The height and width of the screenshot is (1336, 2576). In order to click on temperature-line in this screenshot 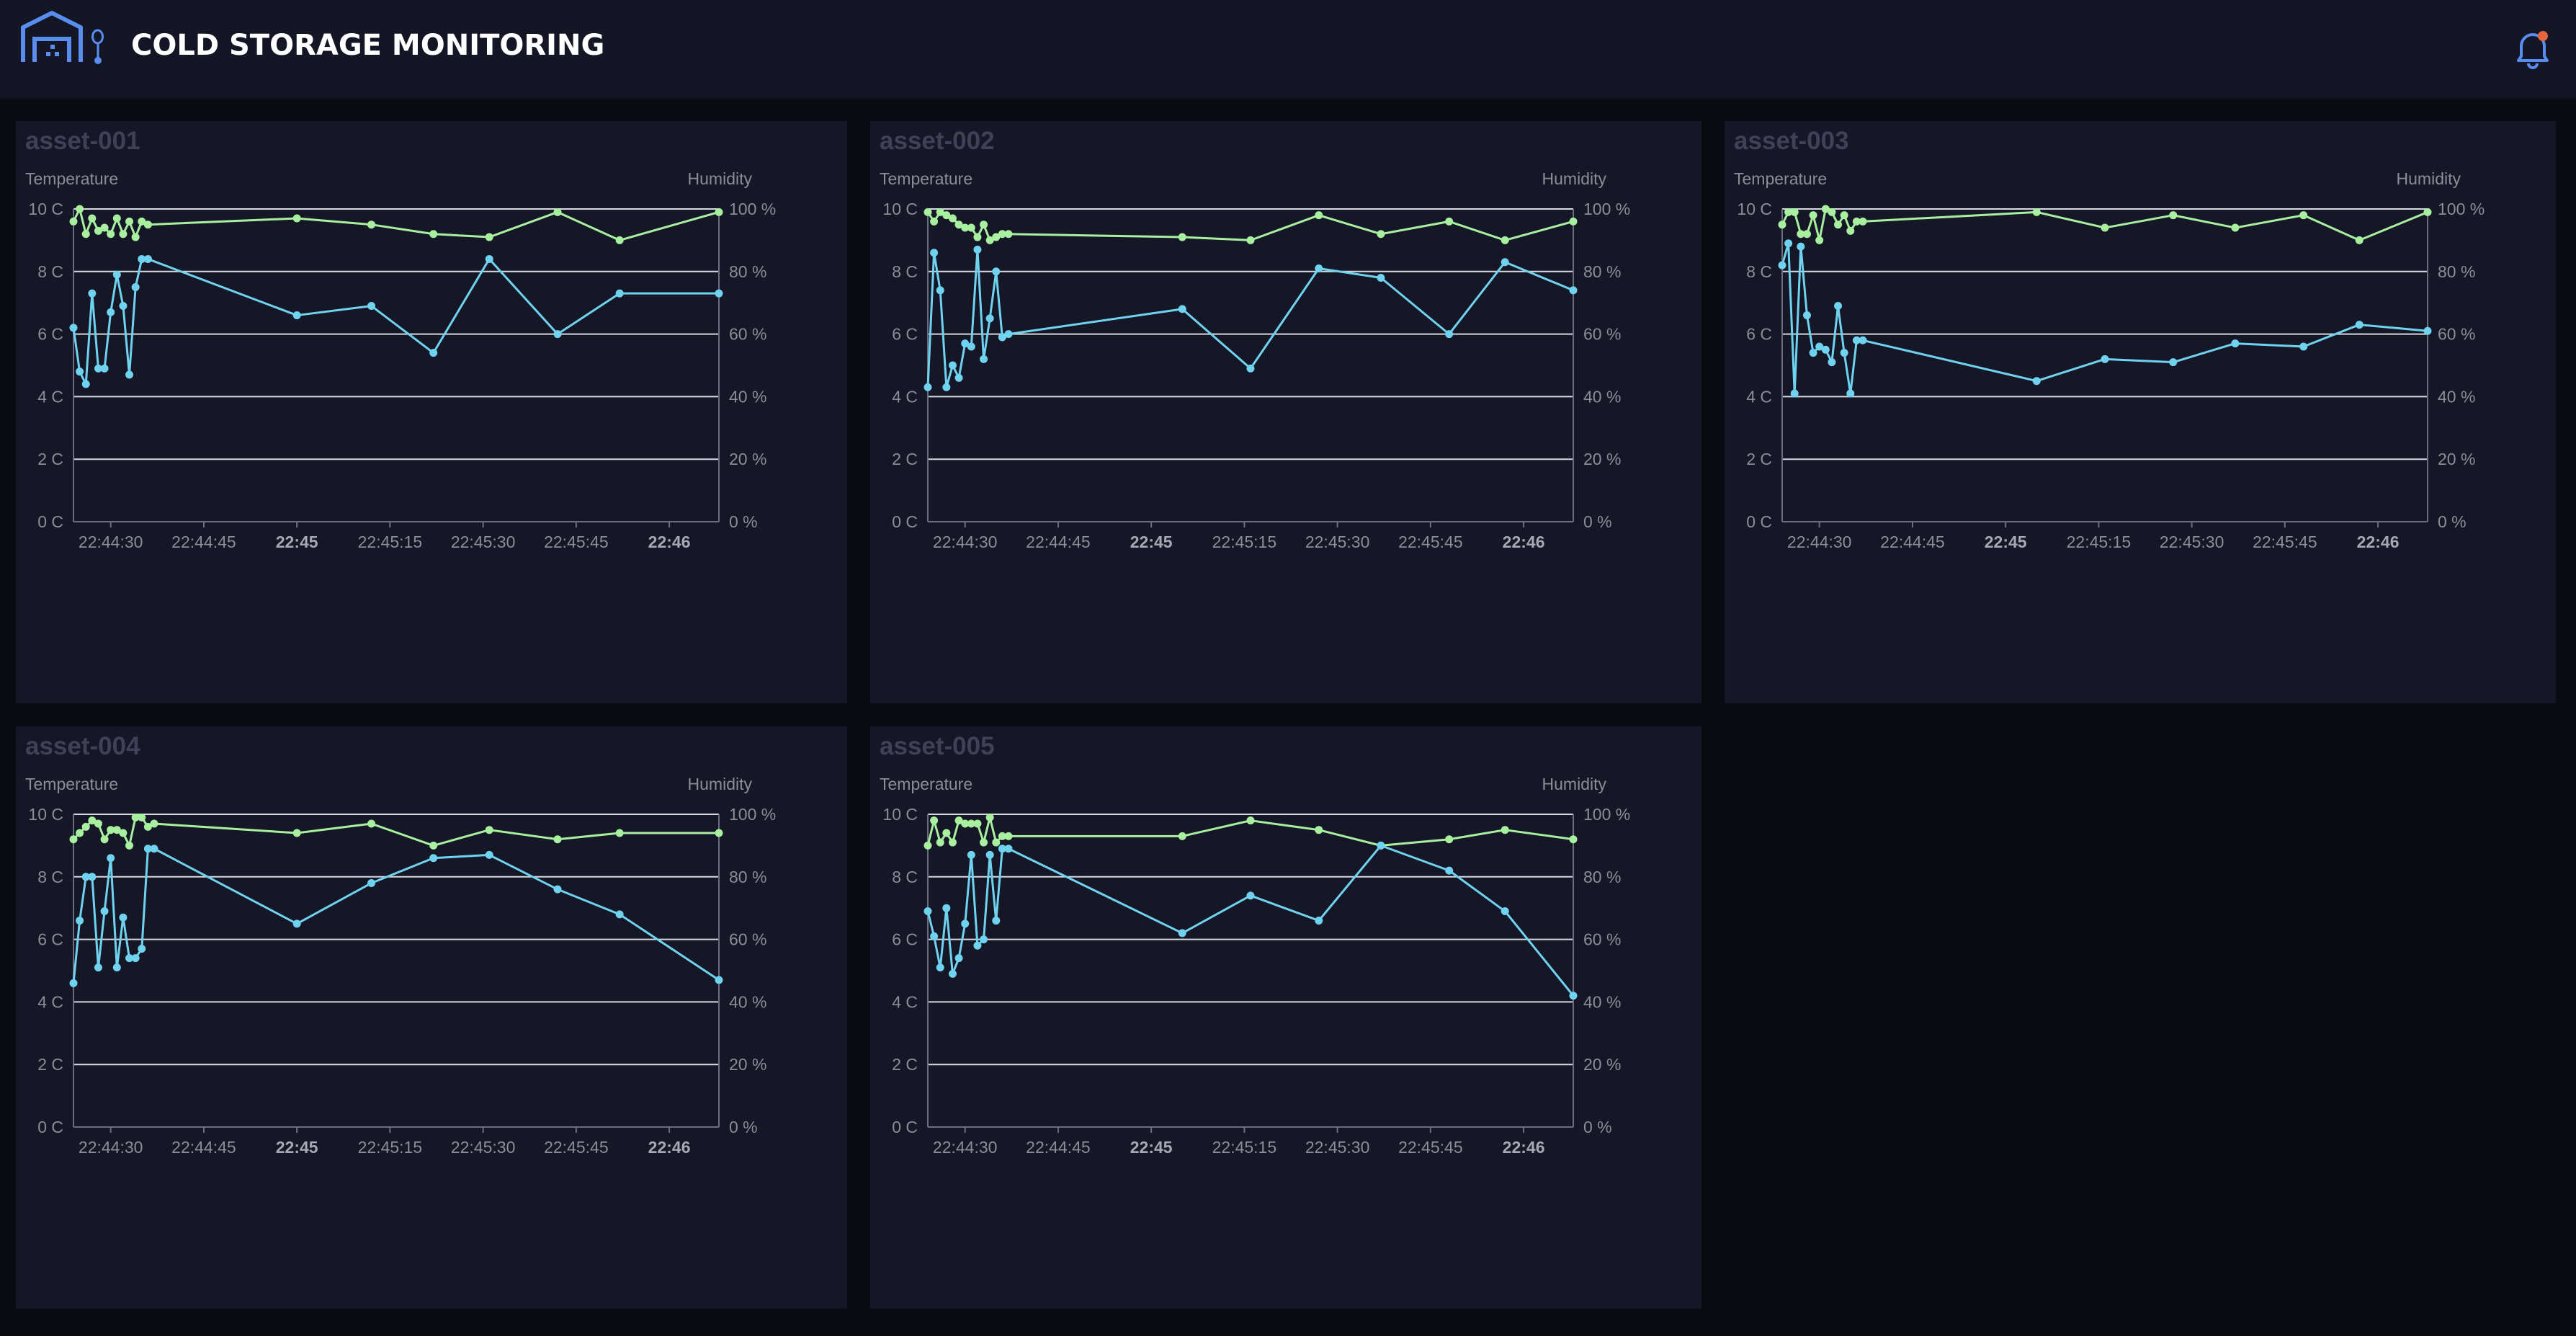, I will do `click(395, 321)`.